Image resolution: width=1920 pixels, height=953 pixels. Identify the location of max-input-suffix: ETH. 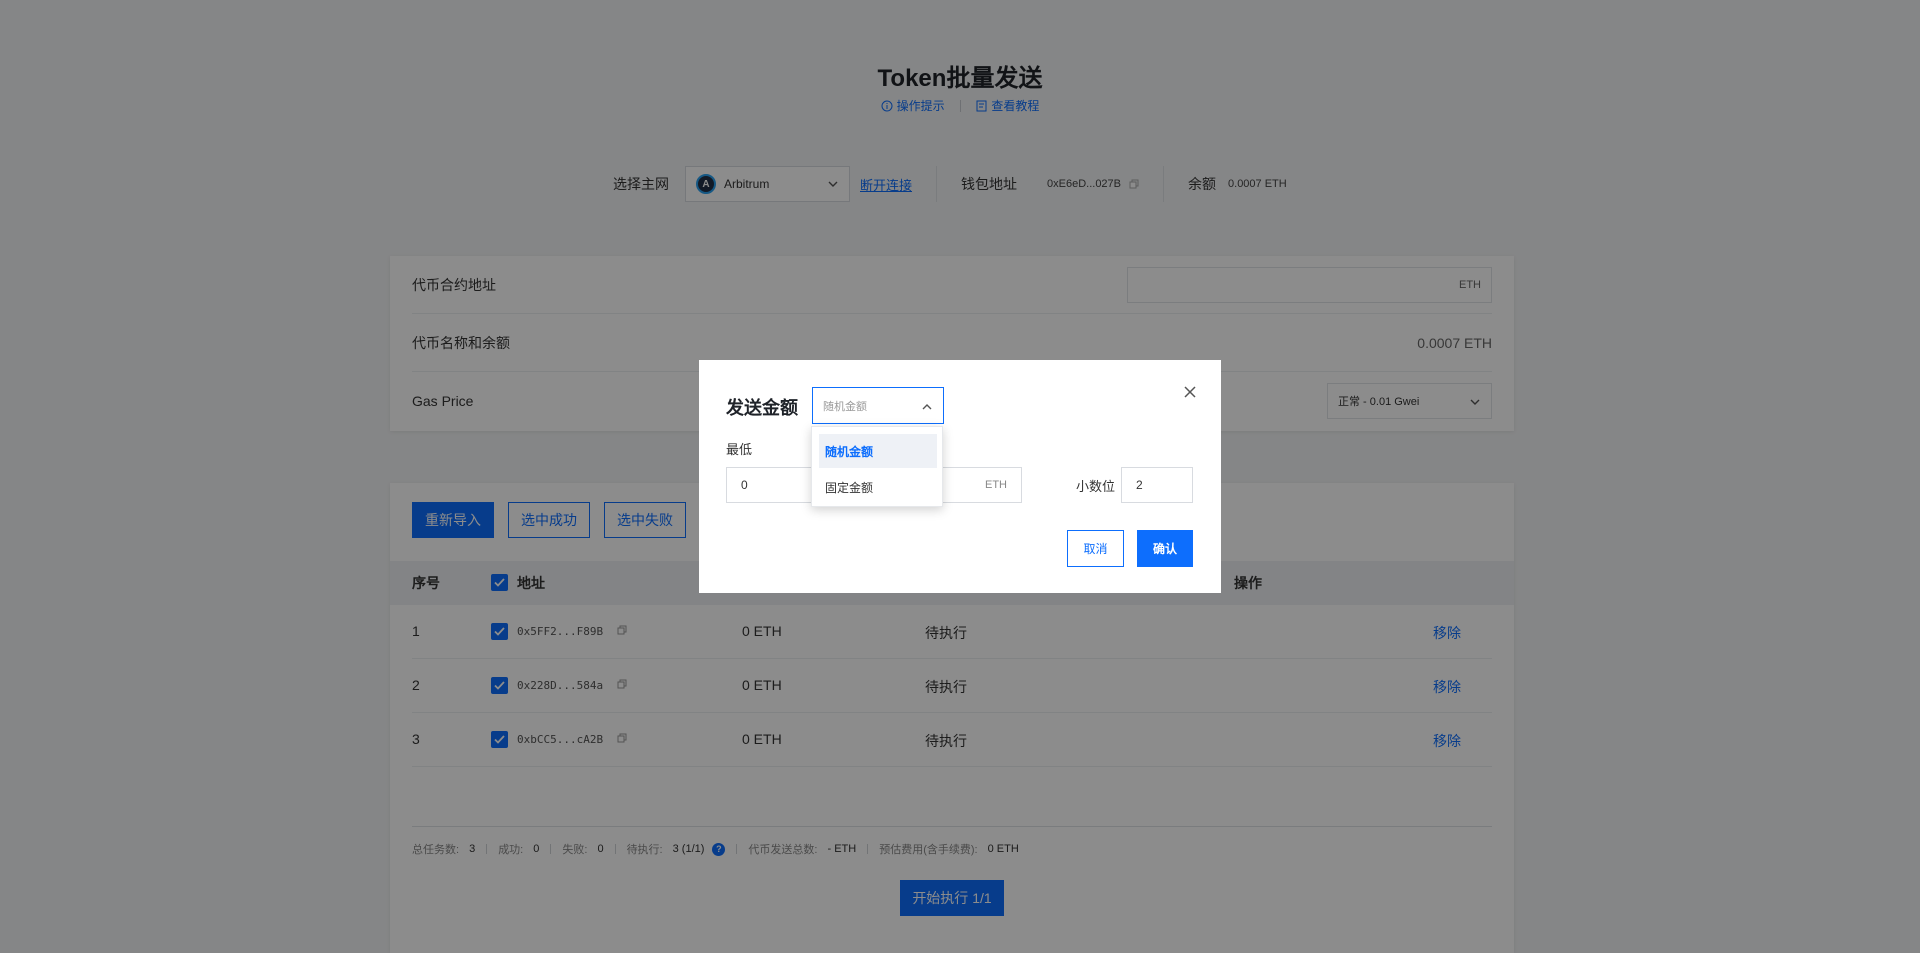
(996, 485).